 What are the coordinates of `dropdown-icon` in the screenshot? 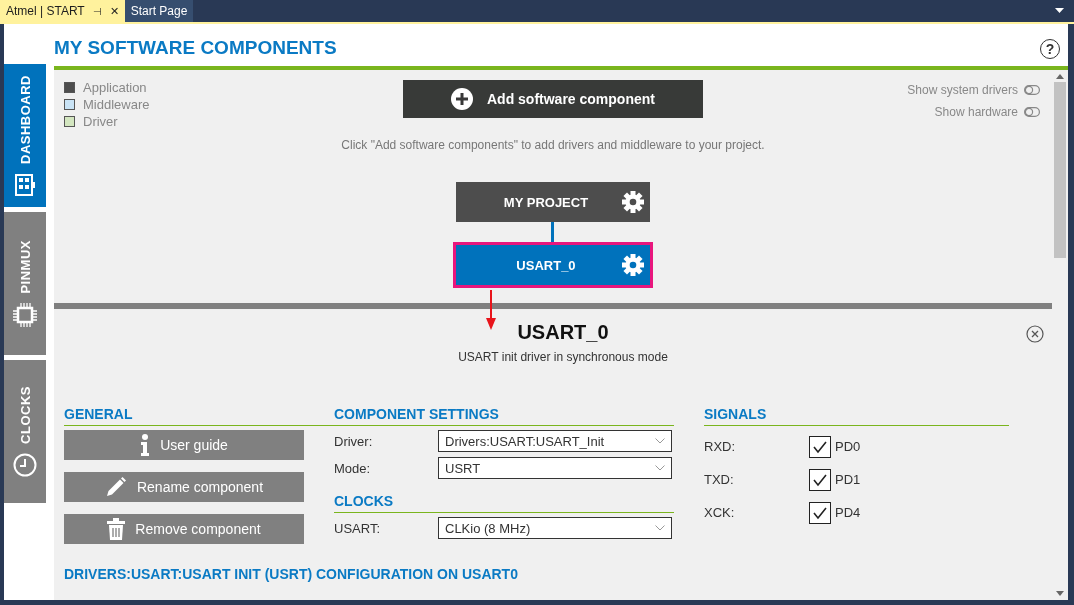 It's located at (1059, 11).